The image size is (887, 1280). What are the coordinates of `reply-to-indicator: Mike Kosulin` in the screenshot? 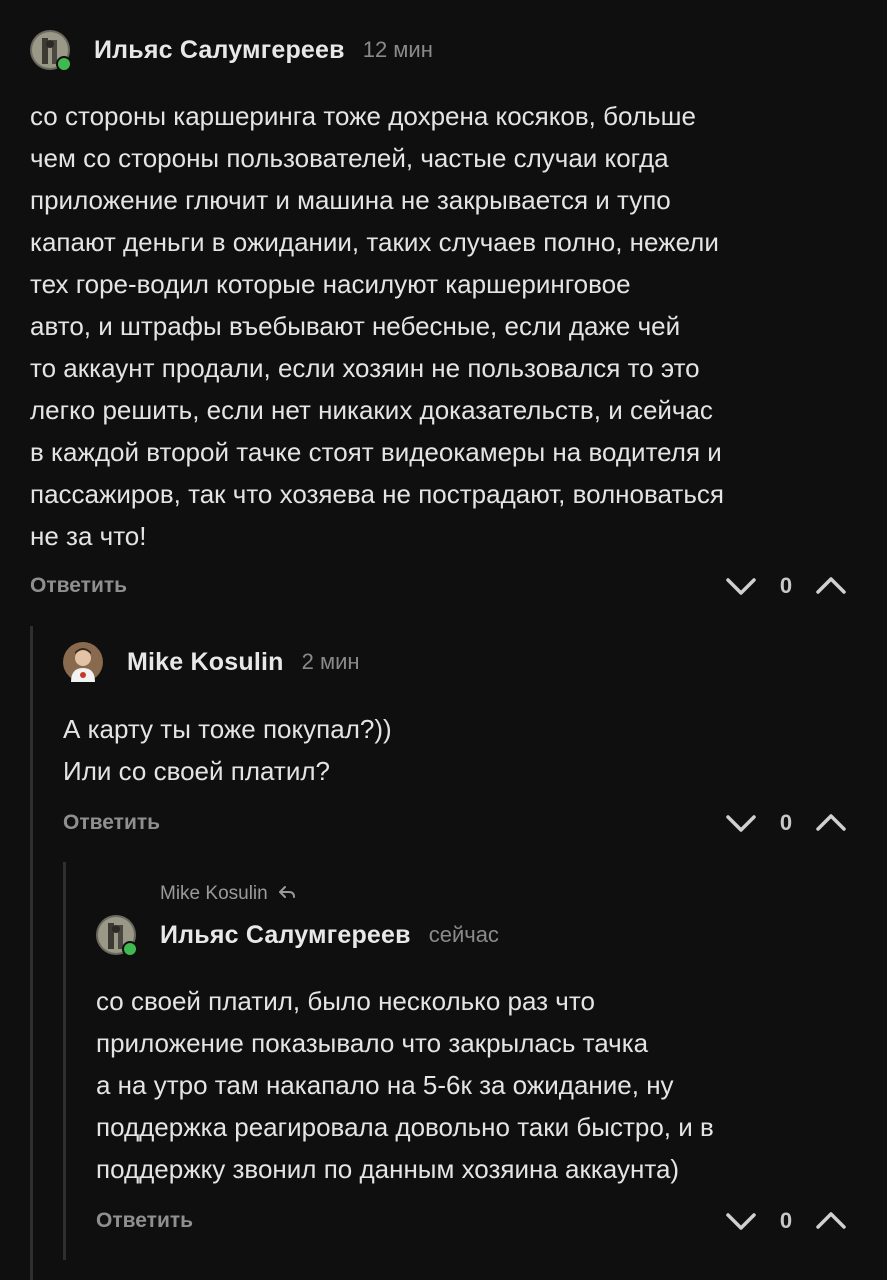 It's located at (228, 894).